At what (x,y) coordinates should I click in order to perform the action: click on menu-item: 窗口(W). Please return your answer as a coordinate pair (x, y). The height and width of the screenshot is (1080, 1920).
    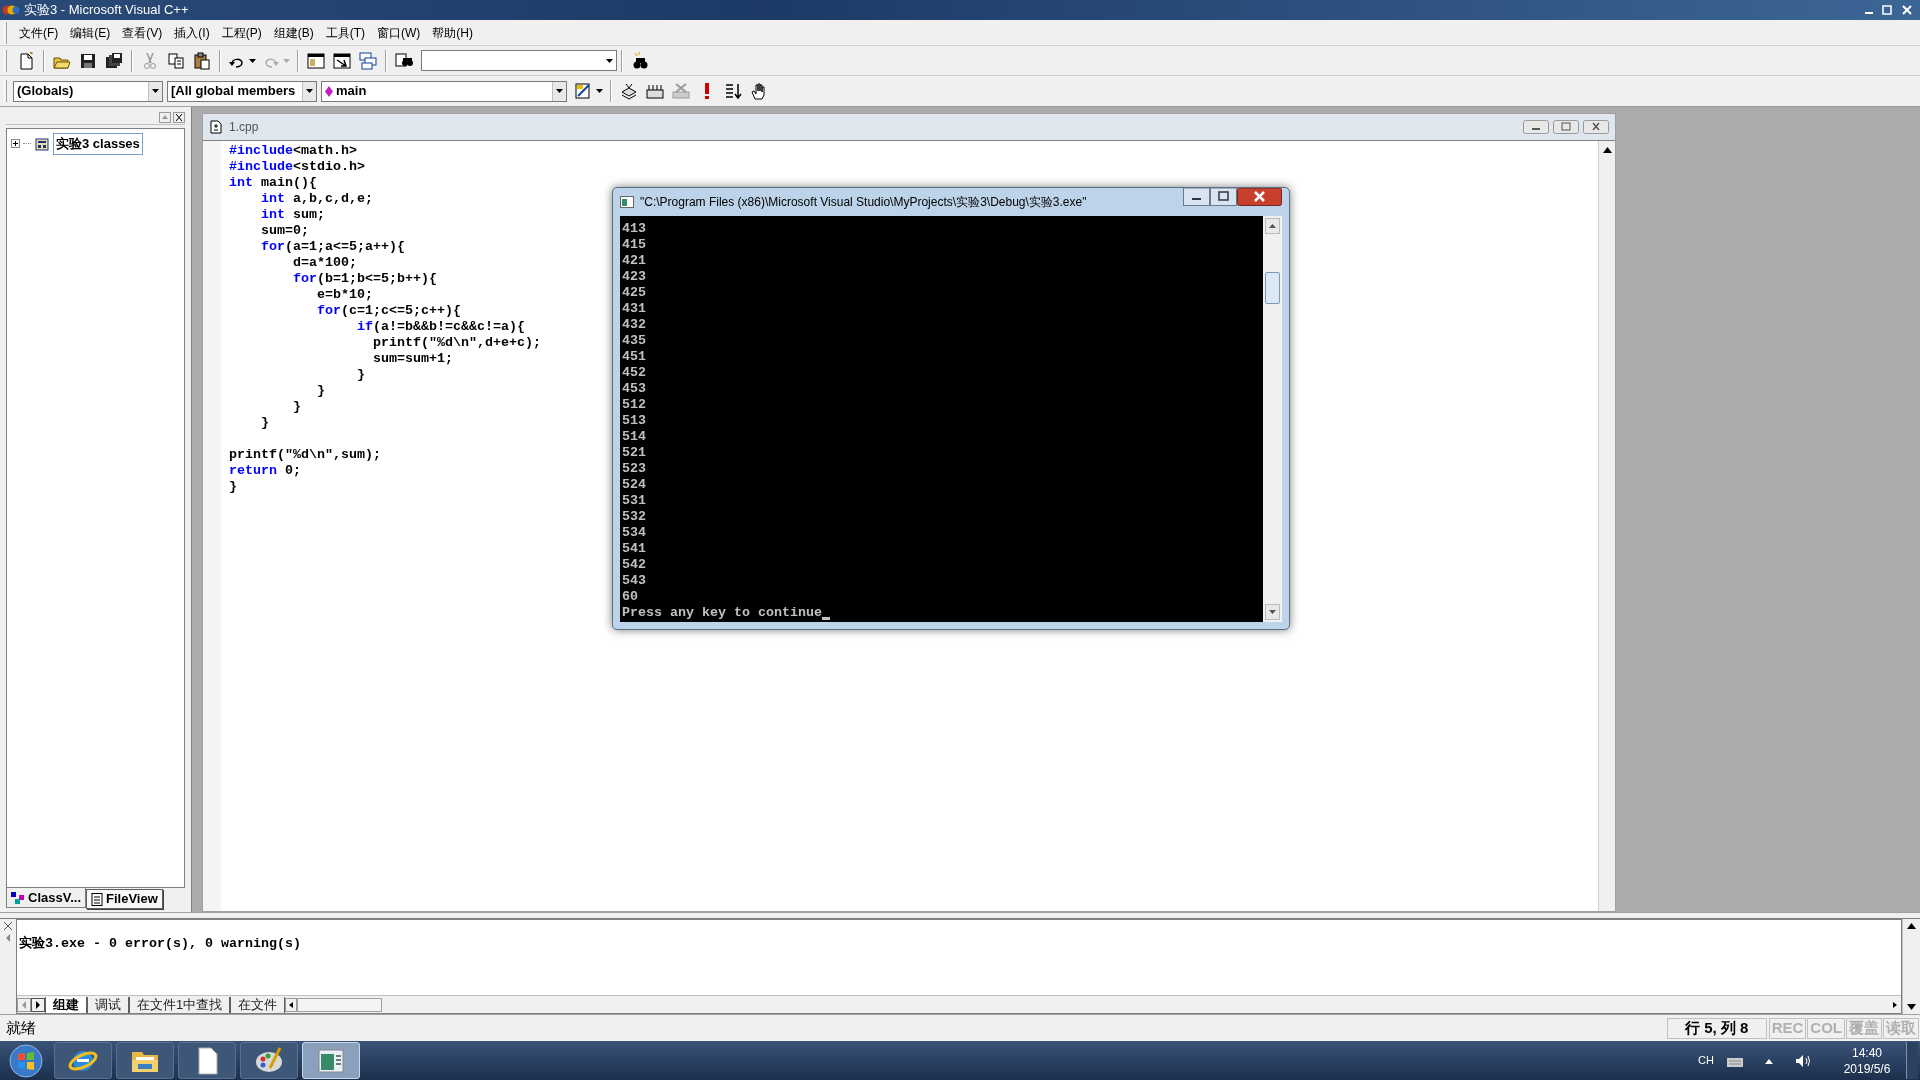
    Looking at the image, I should click on (399, 32).